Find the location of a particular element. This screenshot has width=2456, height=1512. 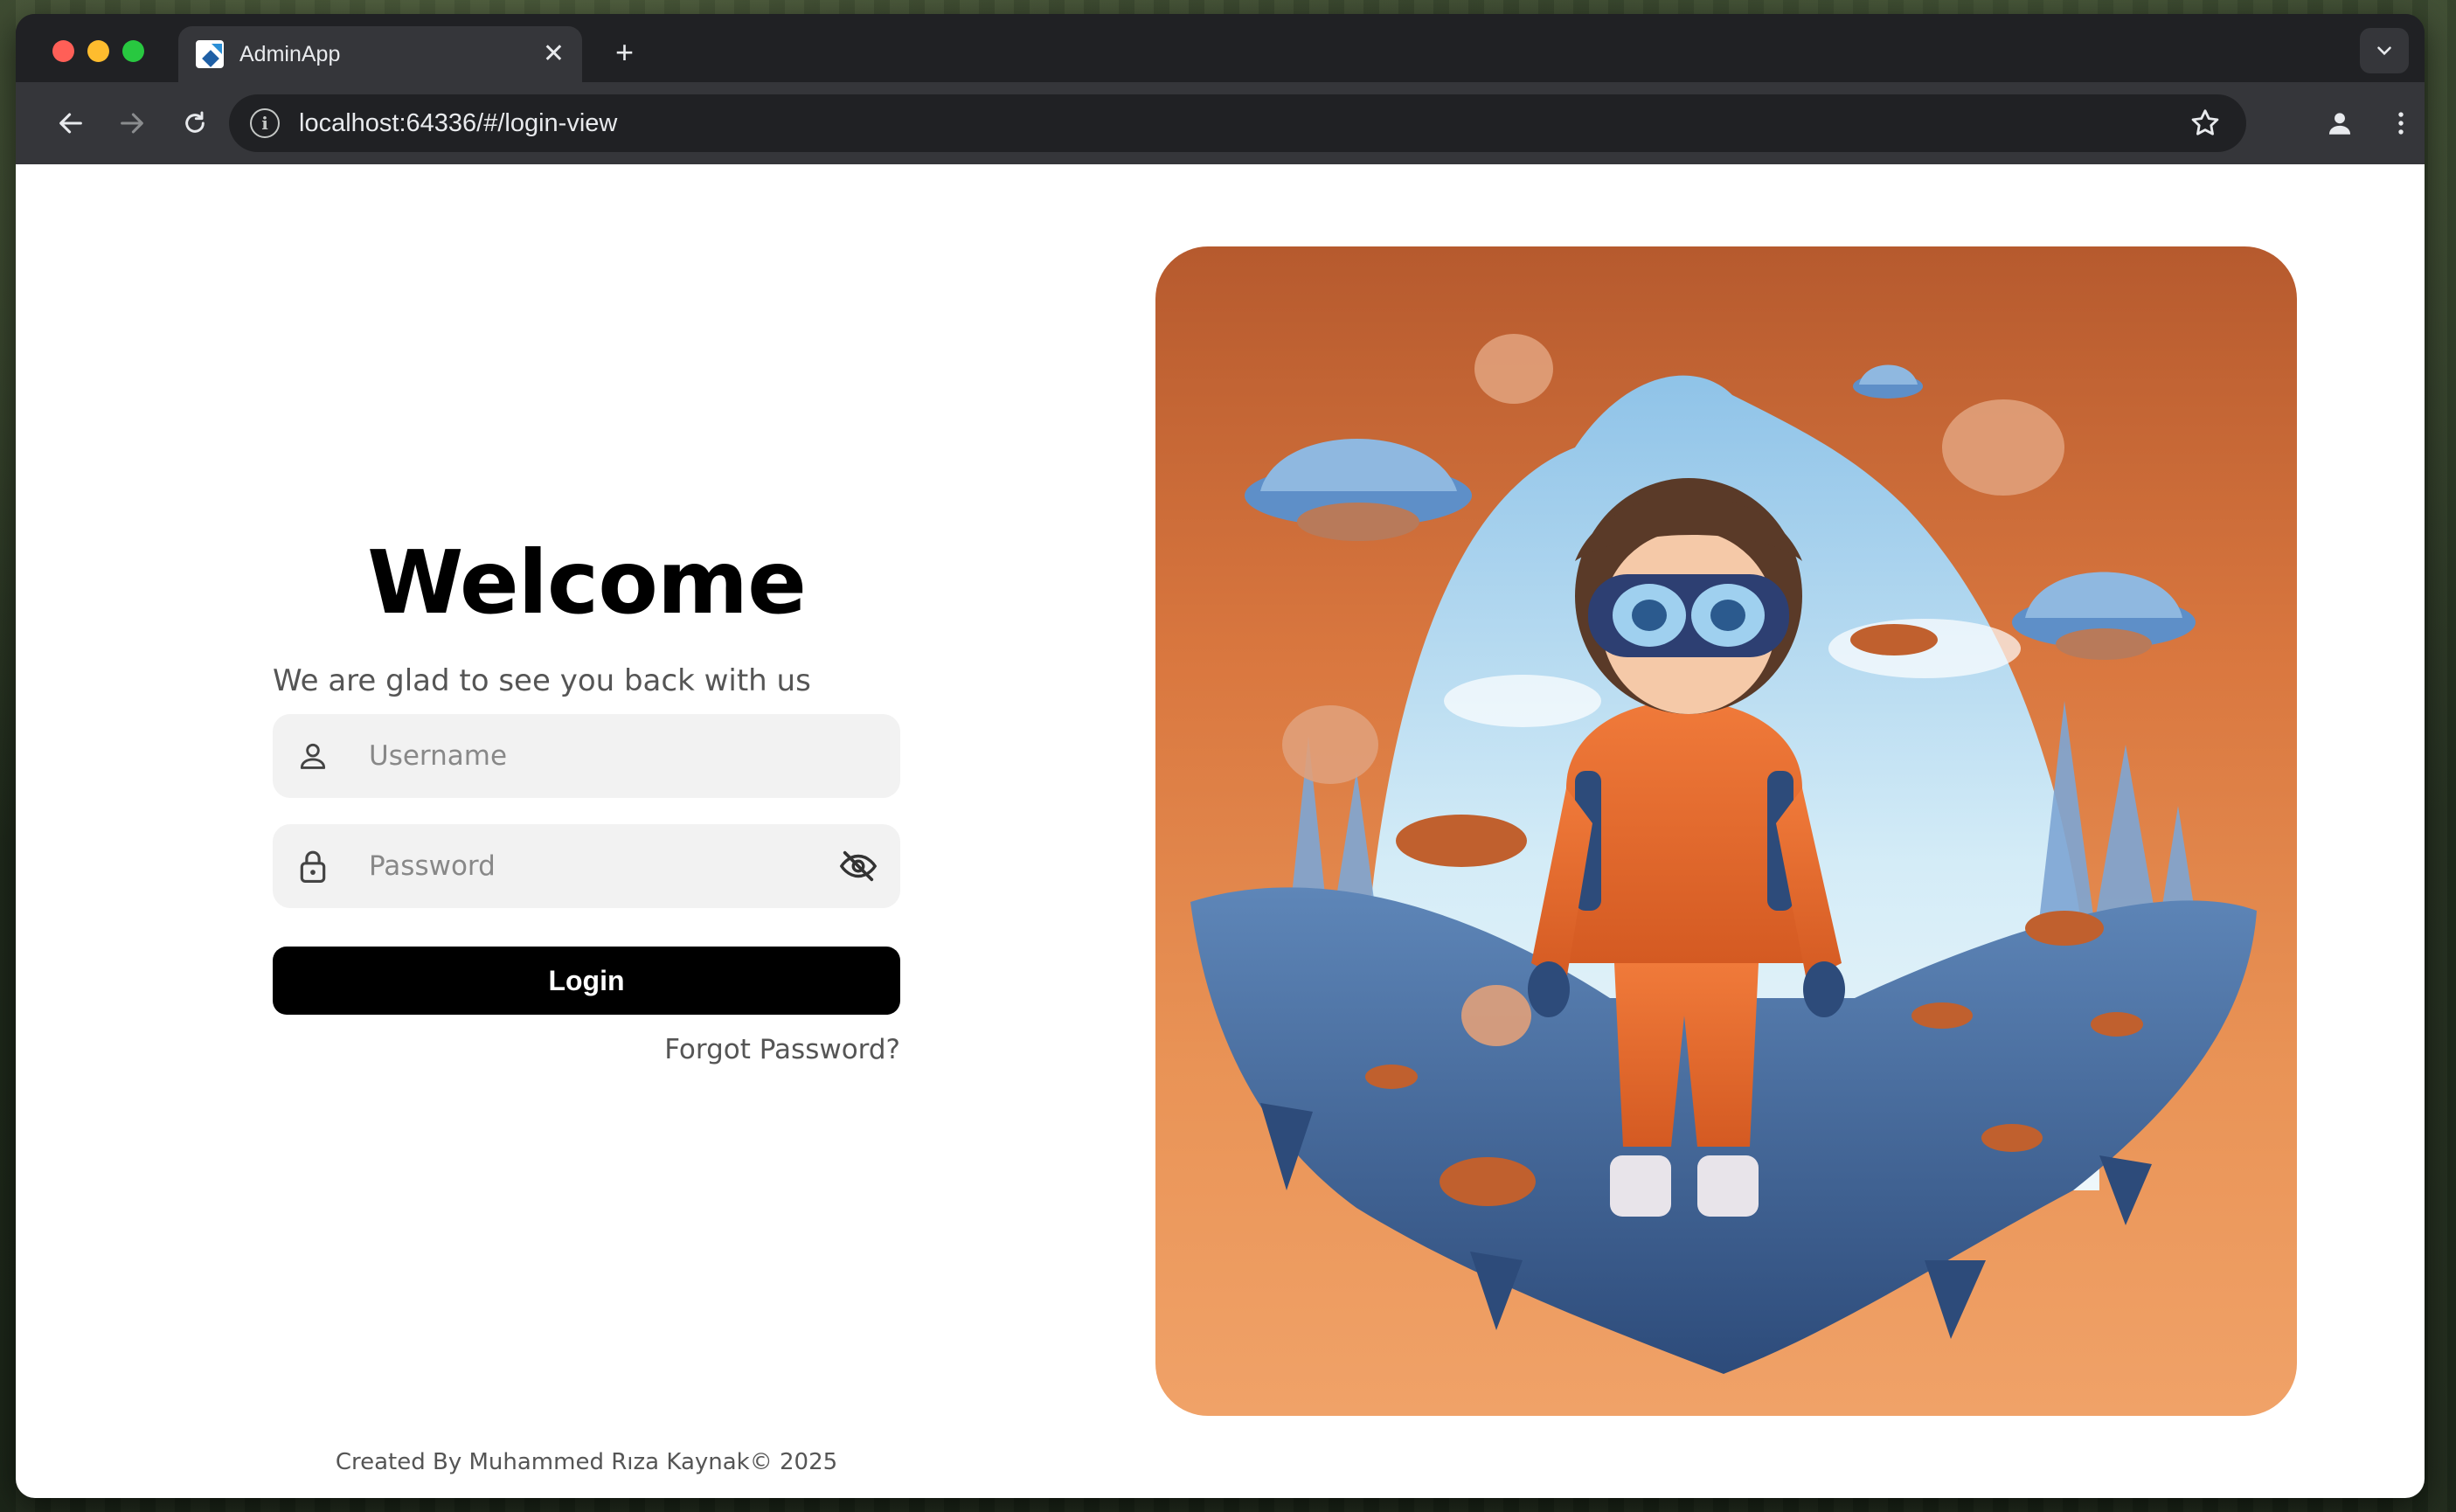

kebab-menu-icon is located at coordinates (2401, 123).